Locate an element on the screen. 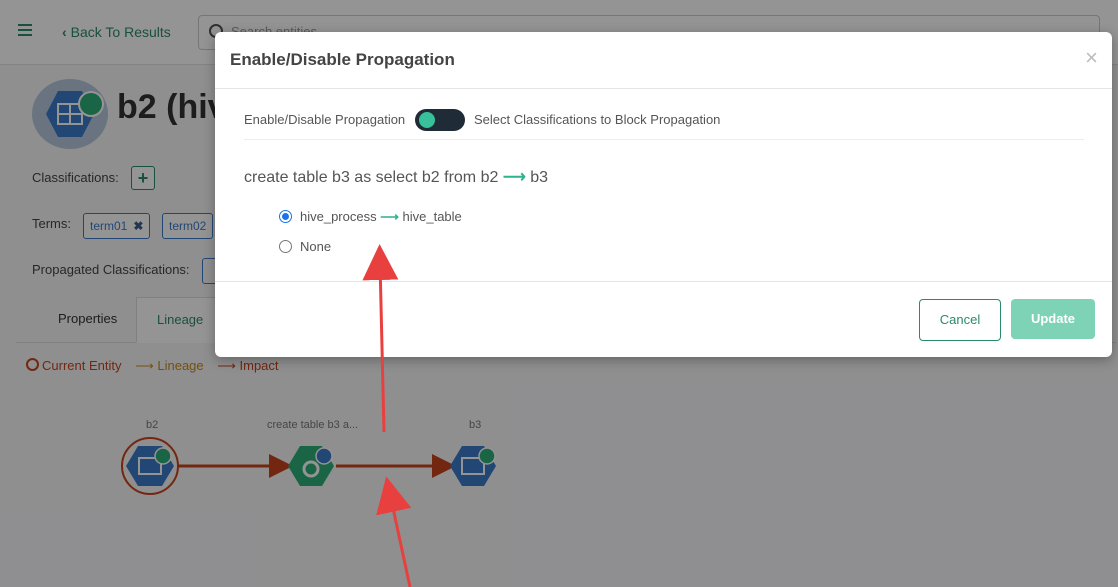 This screenshot has height=587, width=1118. annotation-arrow-lower is located at coordinates (394, 531).